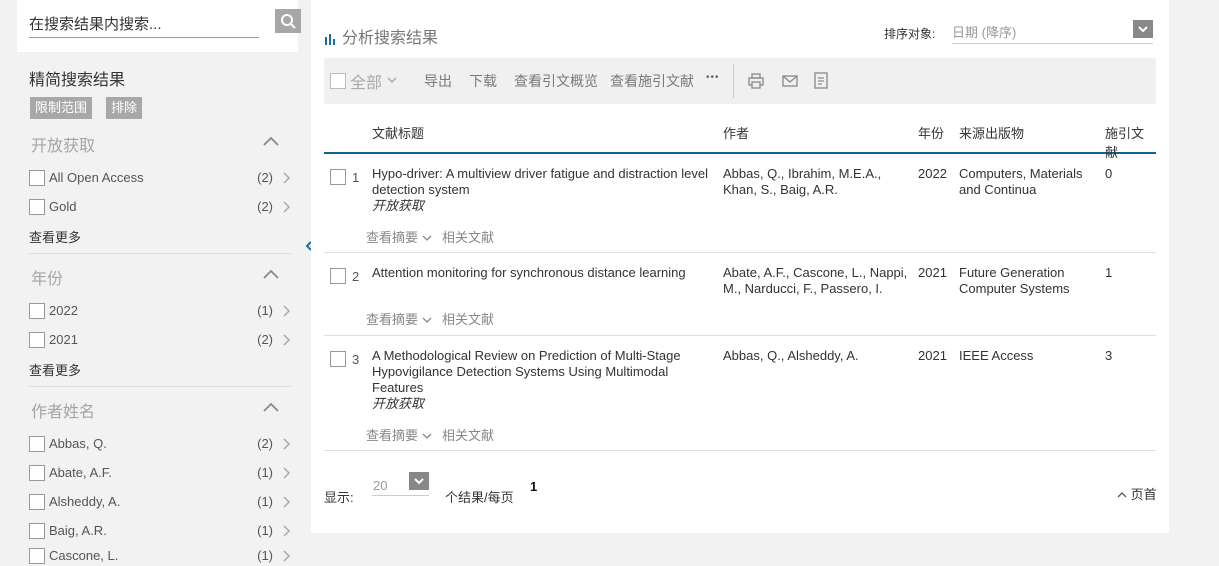  Describe the element at coordinates (381, 36) in the screenshot. I see `analyze-results-link: 分析搜索结果` at that location.